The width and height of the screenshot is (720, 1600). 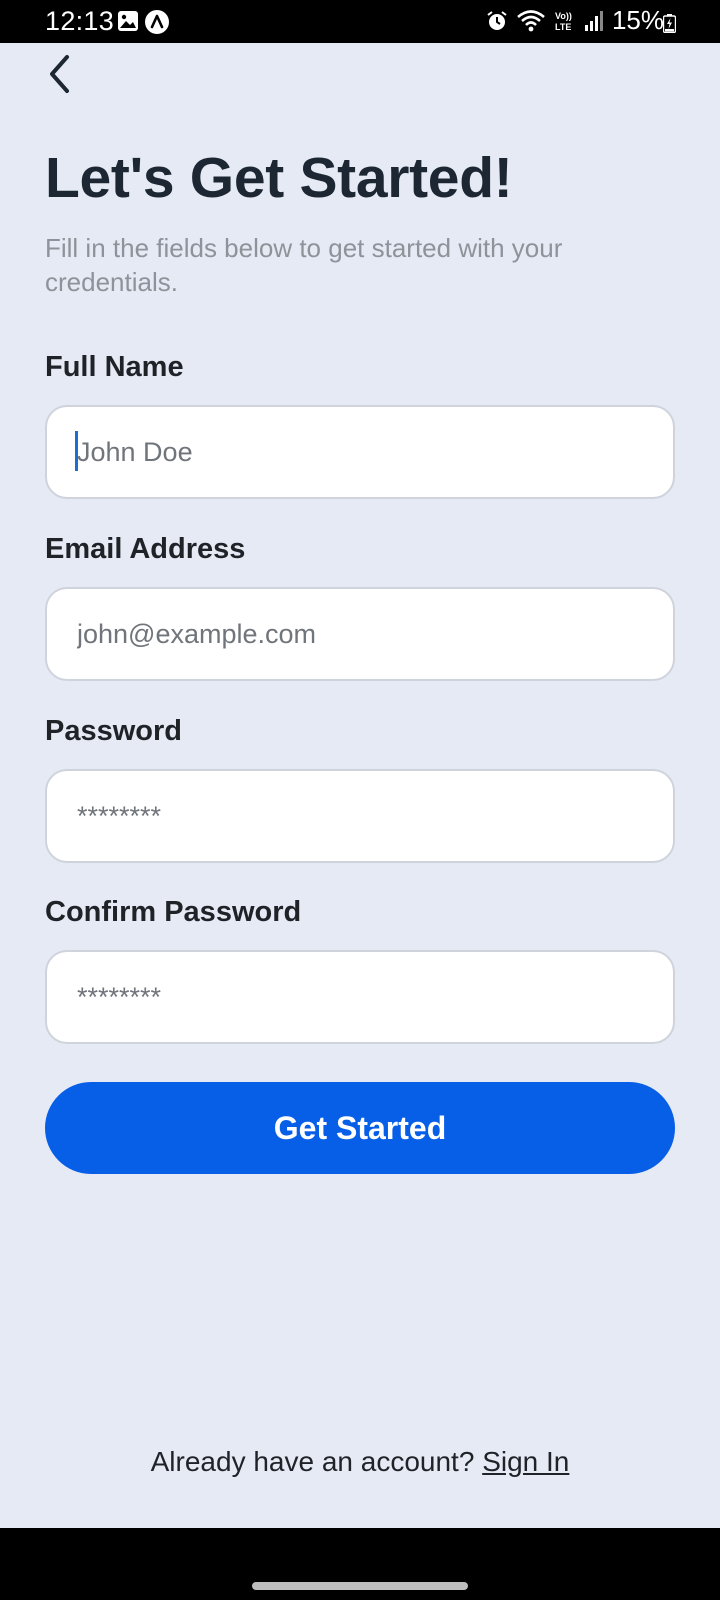 What do you see at coordinates (360, 1128) in the screenshot?
I see `get-started-button: Get Started` at bounding box center [360, 1128].